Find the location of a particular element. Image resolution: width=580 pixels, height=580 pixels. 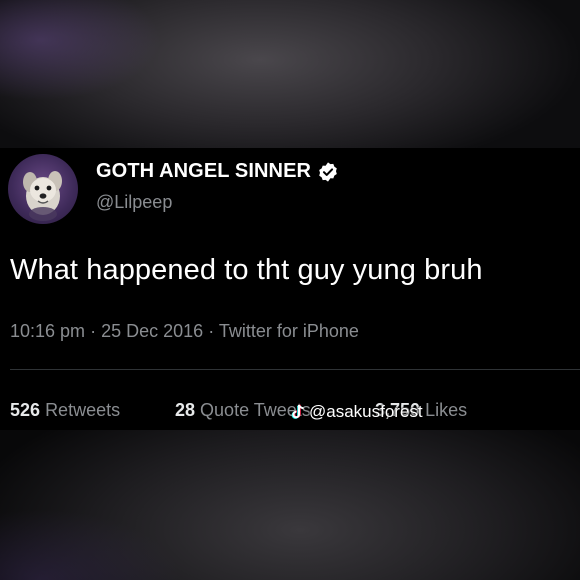

retweets-count: 526 is located at coordinates (25, 410).